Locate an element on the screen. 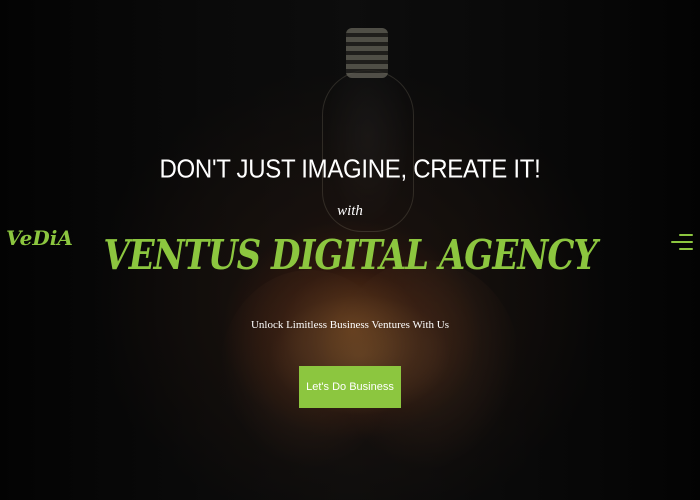 The image size is (700, 500). agency-name: VENTUS DIGITAL AGENCY is located at coordinates (350, 256).